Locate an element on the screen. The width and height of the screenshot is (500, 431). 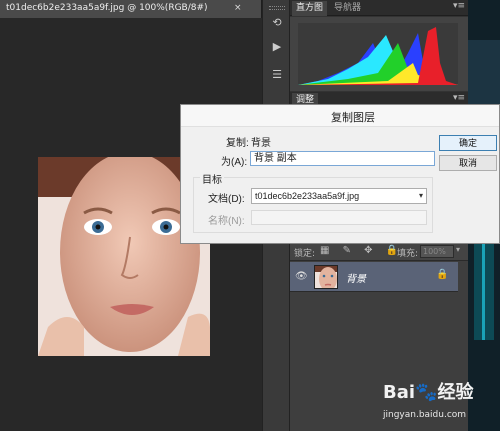
baidu-jingyan-logo: Bai🐾经验 is located at coordinates (428, 392).